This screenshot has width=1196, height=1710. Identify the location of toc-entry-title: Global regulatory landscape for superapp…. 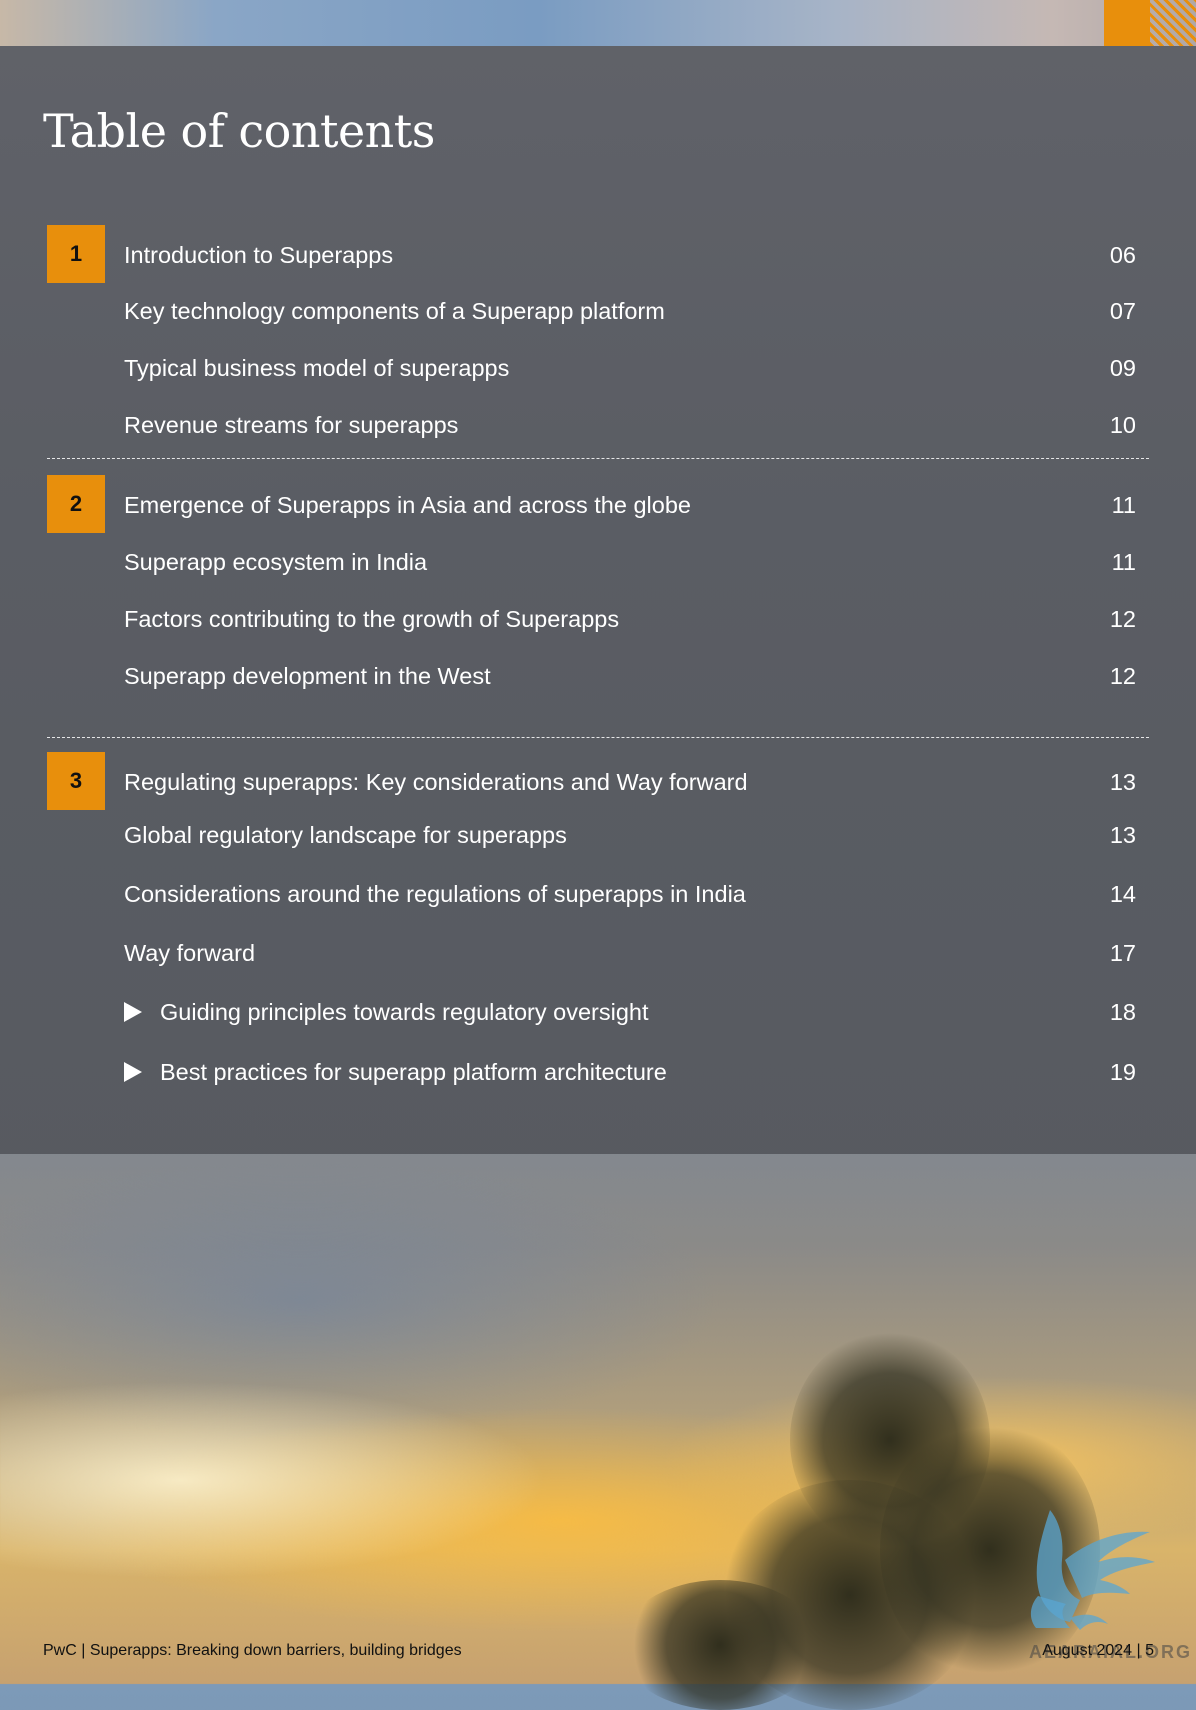
(345, 835).